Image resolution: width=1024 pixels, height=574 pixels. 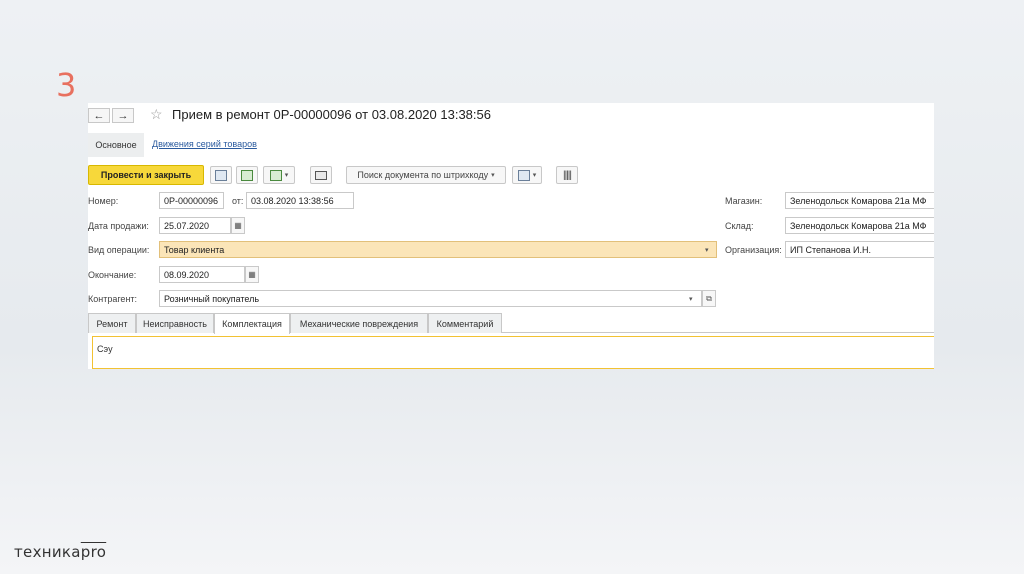 I want to click on operation-type-label: Вид операции:, so click(x=119, y=250).